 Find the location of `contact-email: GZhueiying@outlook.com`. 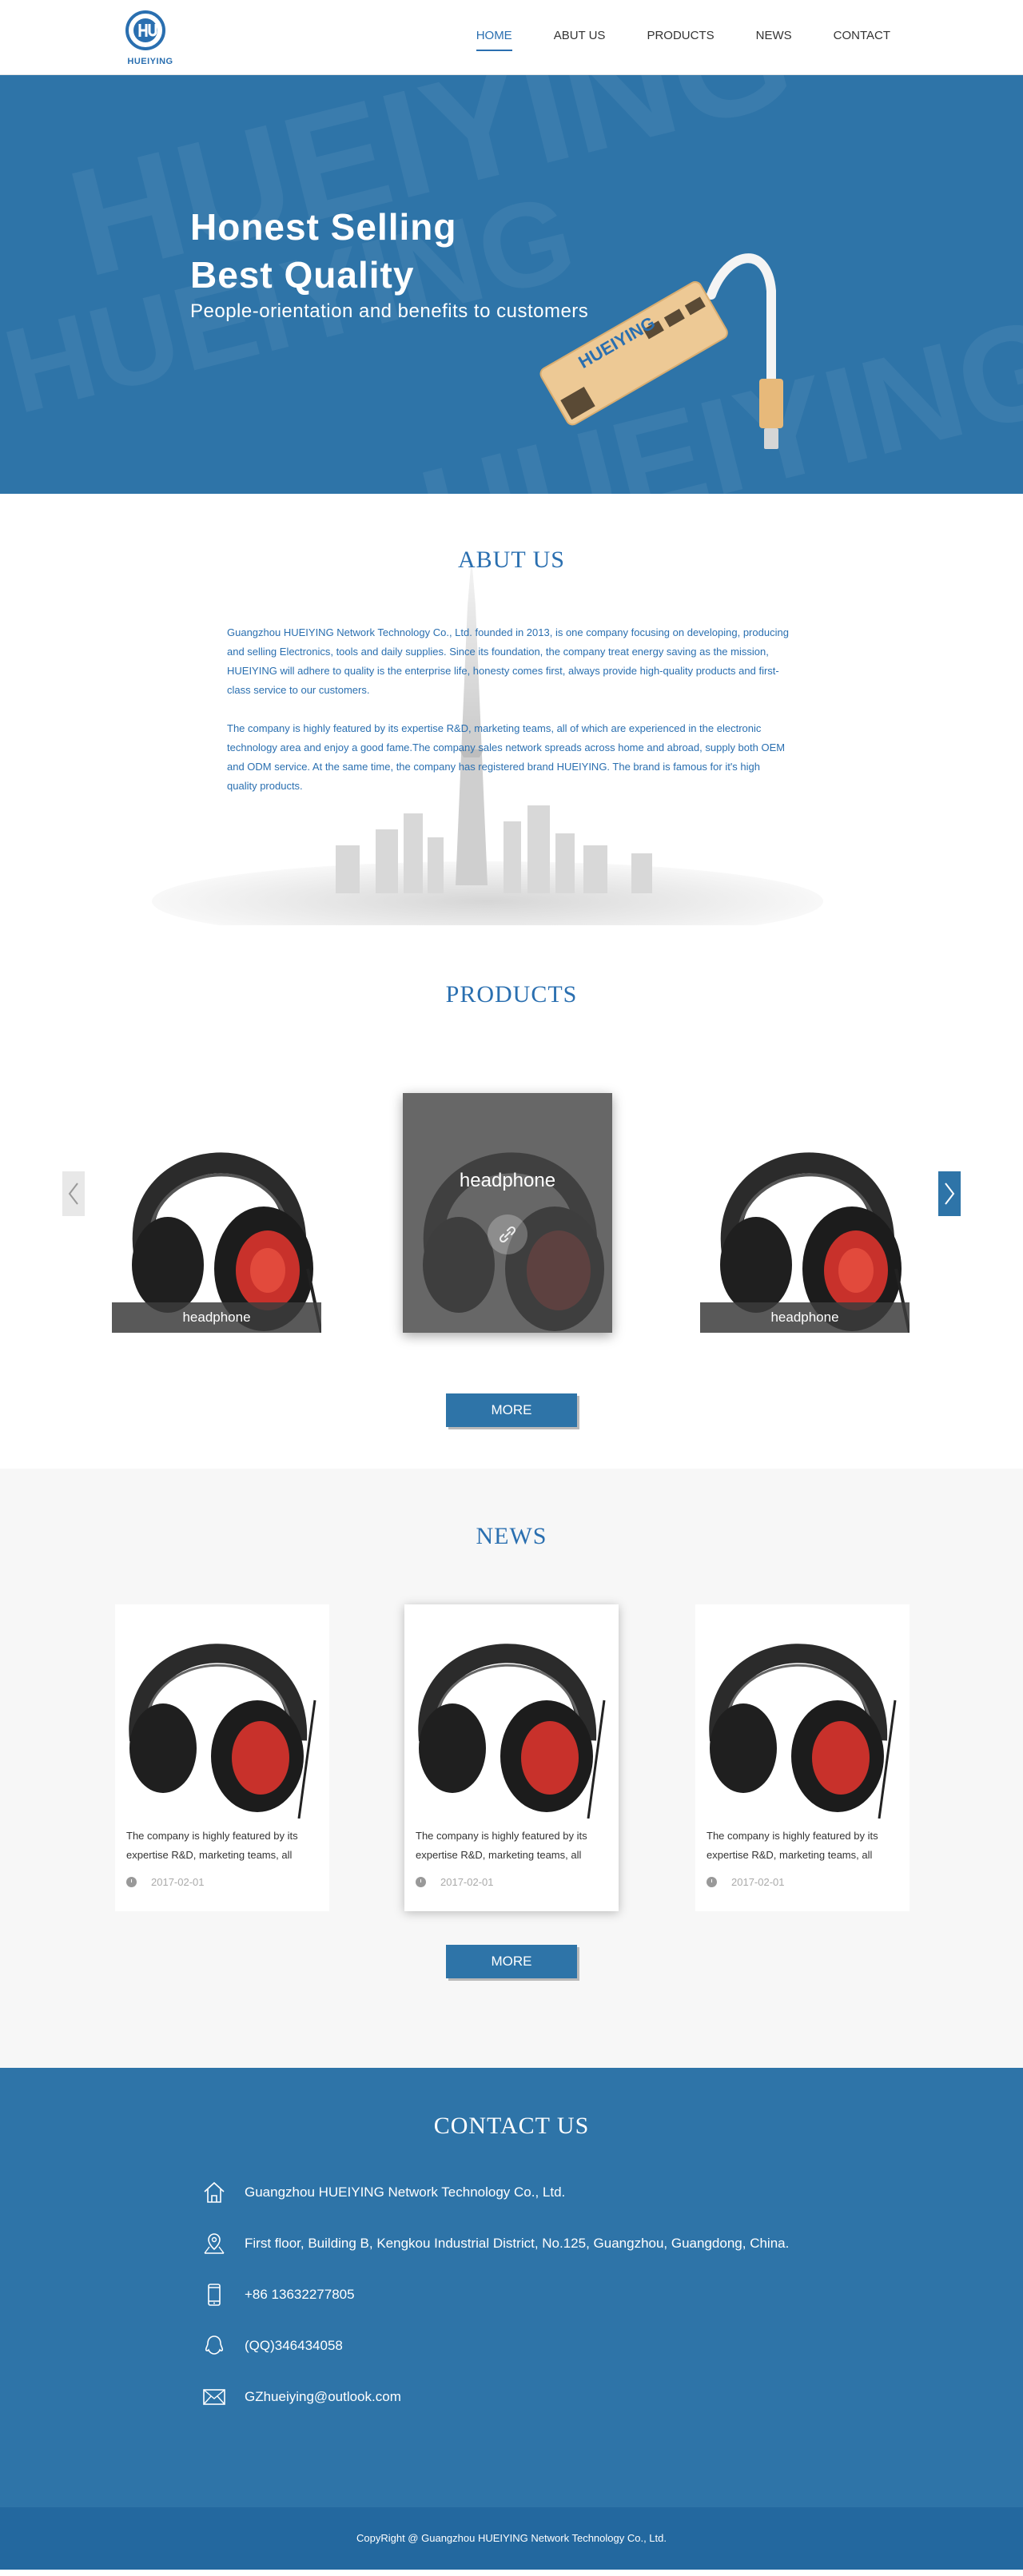

contact-email: GZhueiying@outlook.com is located at coordinates (323, 2397).